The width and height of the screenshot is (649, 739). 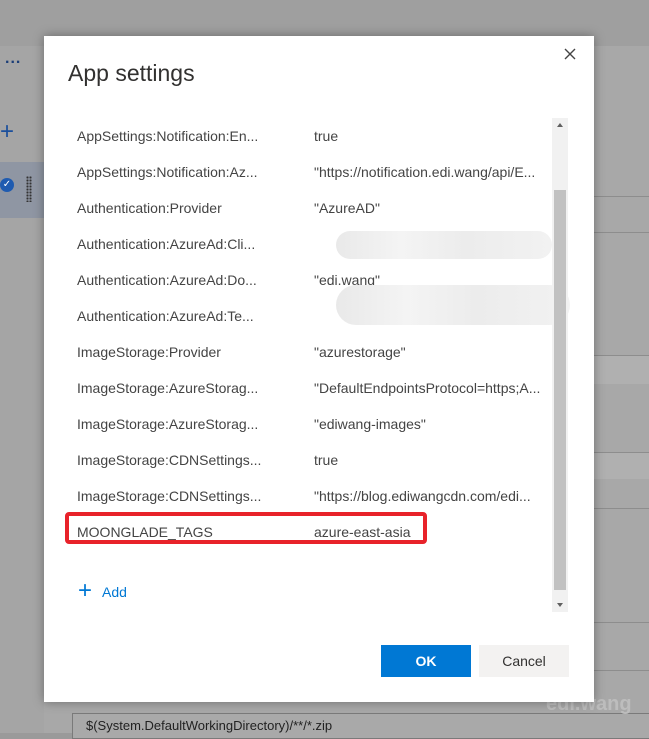 I want to click on setting-name: ImageStorage:Provider, so click(x=149, y=352).